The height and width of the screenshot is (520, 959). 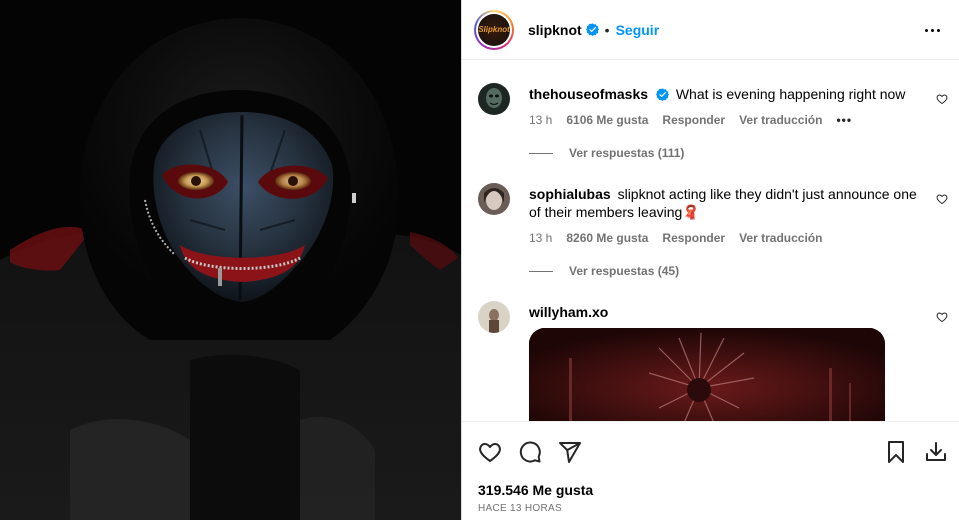 I want to click on post-timestamp: HACE 13 HORAS, so click(x=520, y=508).